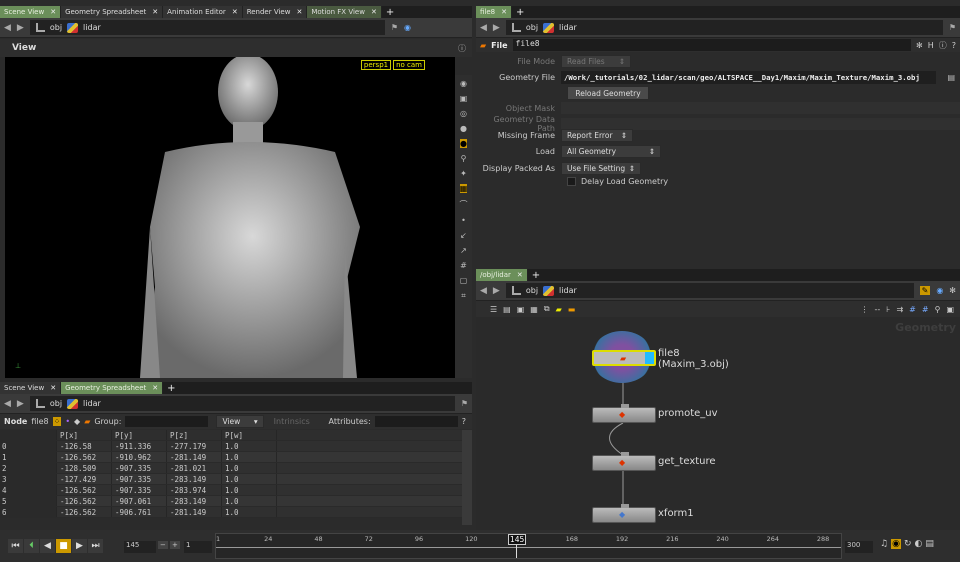  I want to click on column-header: P[w], so click(248, 435).